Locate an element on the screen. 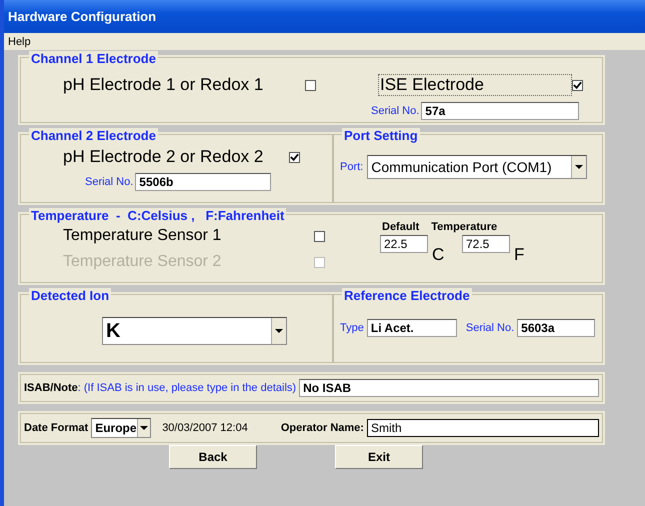 The height and width of the screenshot is (506, 645). input-field: No ISAB is located at coordinates (449, 388).